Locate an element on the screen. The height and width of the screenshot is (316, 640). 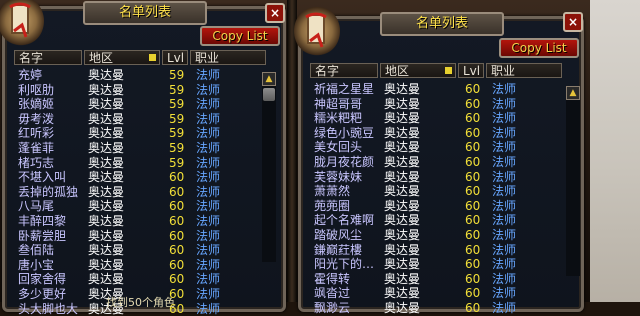
player-row: 张嫡姬奥达曼59法师 is located at coordinates (138, 104).